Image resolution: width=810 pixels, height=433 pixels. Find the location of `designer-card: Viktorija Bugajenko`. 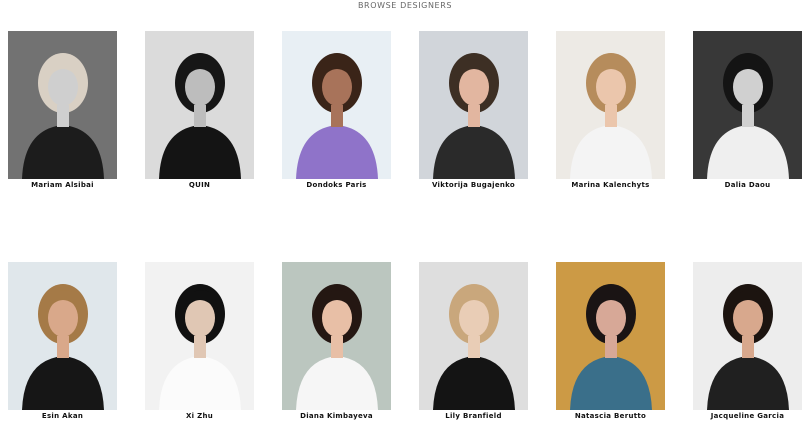

designer-card: Viktorija Bugajenko is located at coordinates (473, 110).